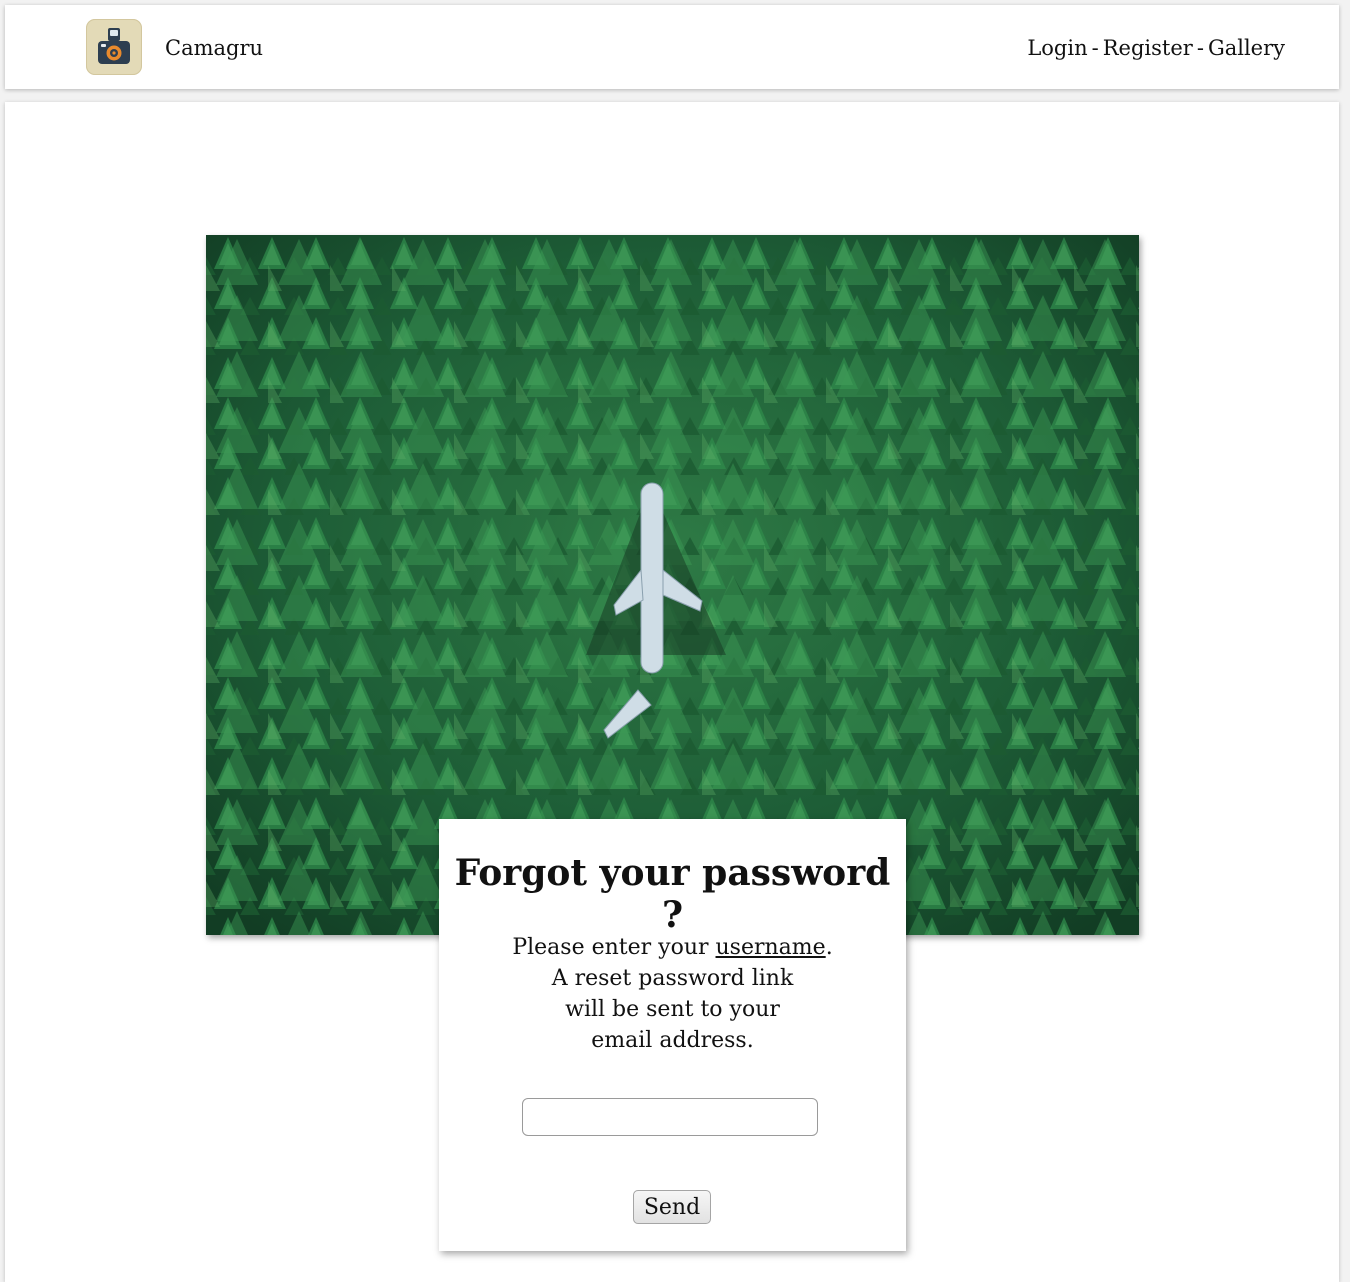 The width and height of the screenshot is (1350, 1282). I want to click on instructions-prefix: Please enter your, so click(610, 947).